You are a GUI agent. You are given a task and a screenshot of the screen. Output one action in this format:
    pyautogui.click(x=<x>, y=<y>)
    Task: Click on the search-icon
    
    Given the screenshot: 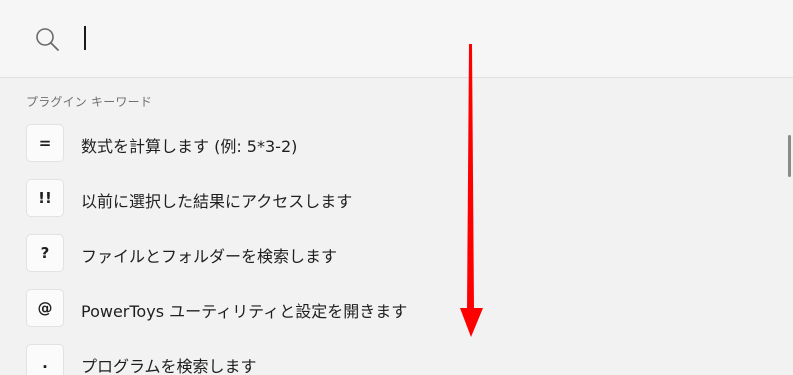 What is the action you would take?
    pyautogui.click(x=48, y=40)
    